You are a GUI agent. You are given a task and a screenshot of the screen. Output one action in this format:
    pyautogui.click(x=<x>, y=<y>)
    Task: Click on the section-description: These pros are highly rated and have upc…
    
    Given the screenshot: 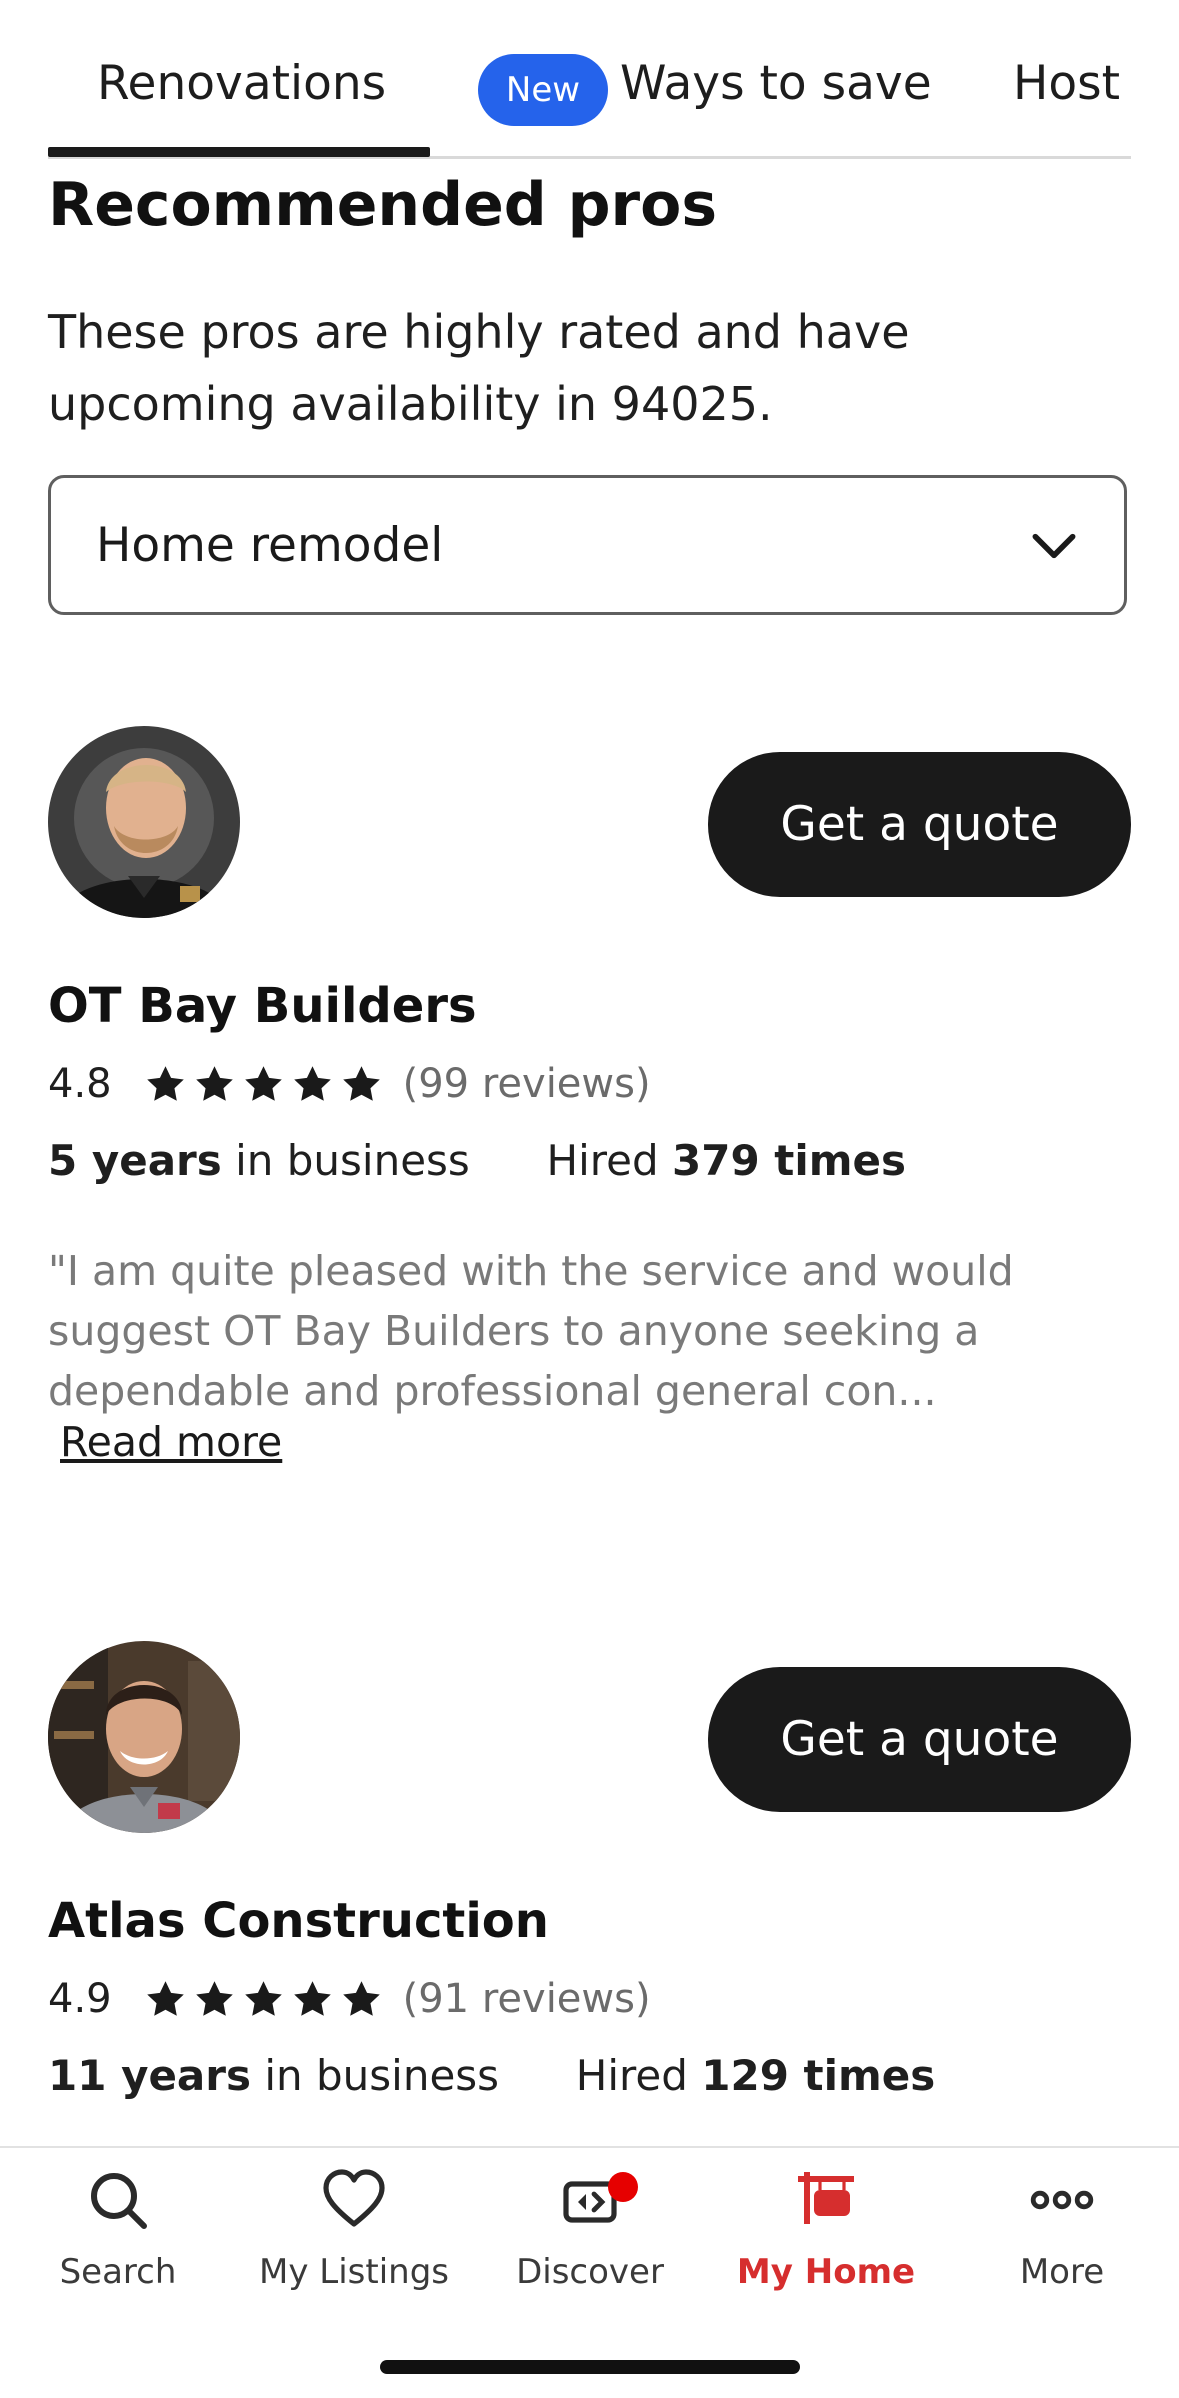 What is the action you would take?
    pyautogui.click(x=479, y=368)
    